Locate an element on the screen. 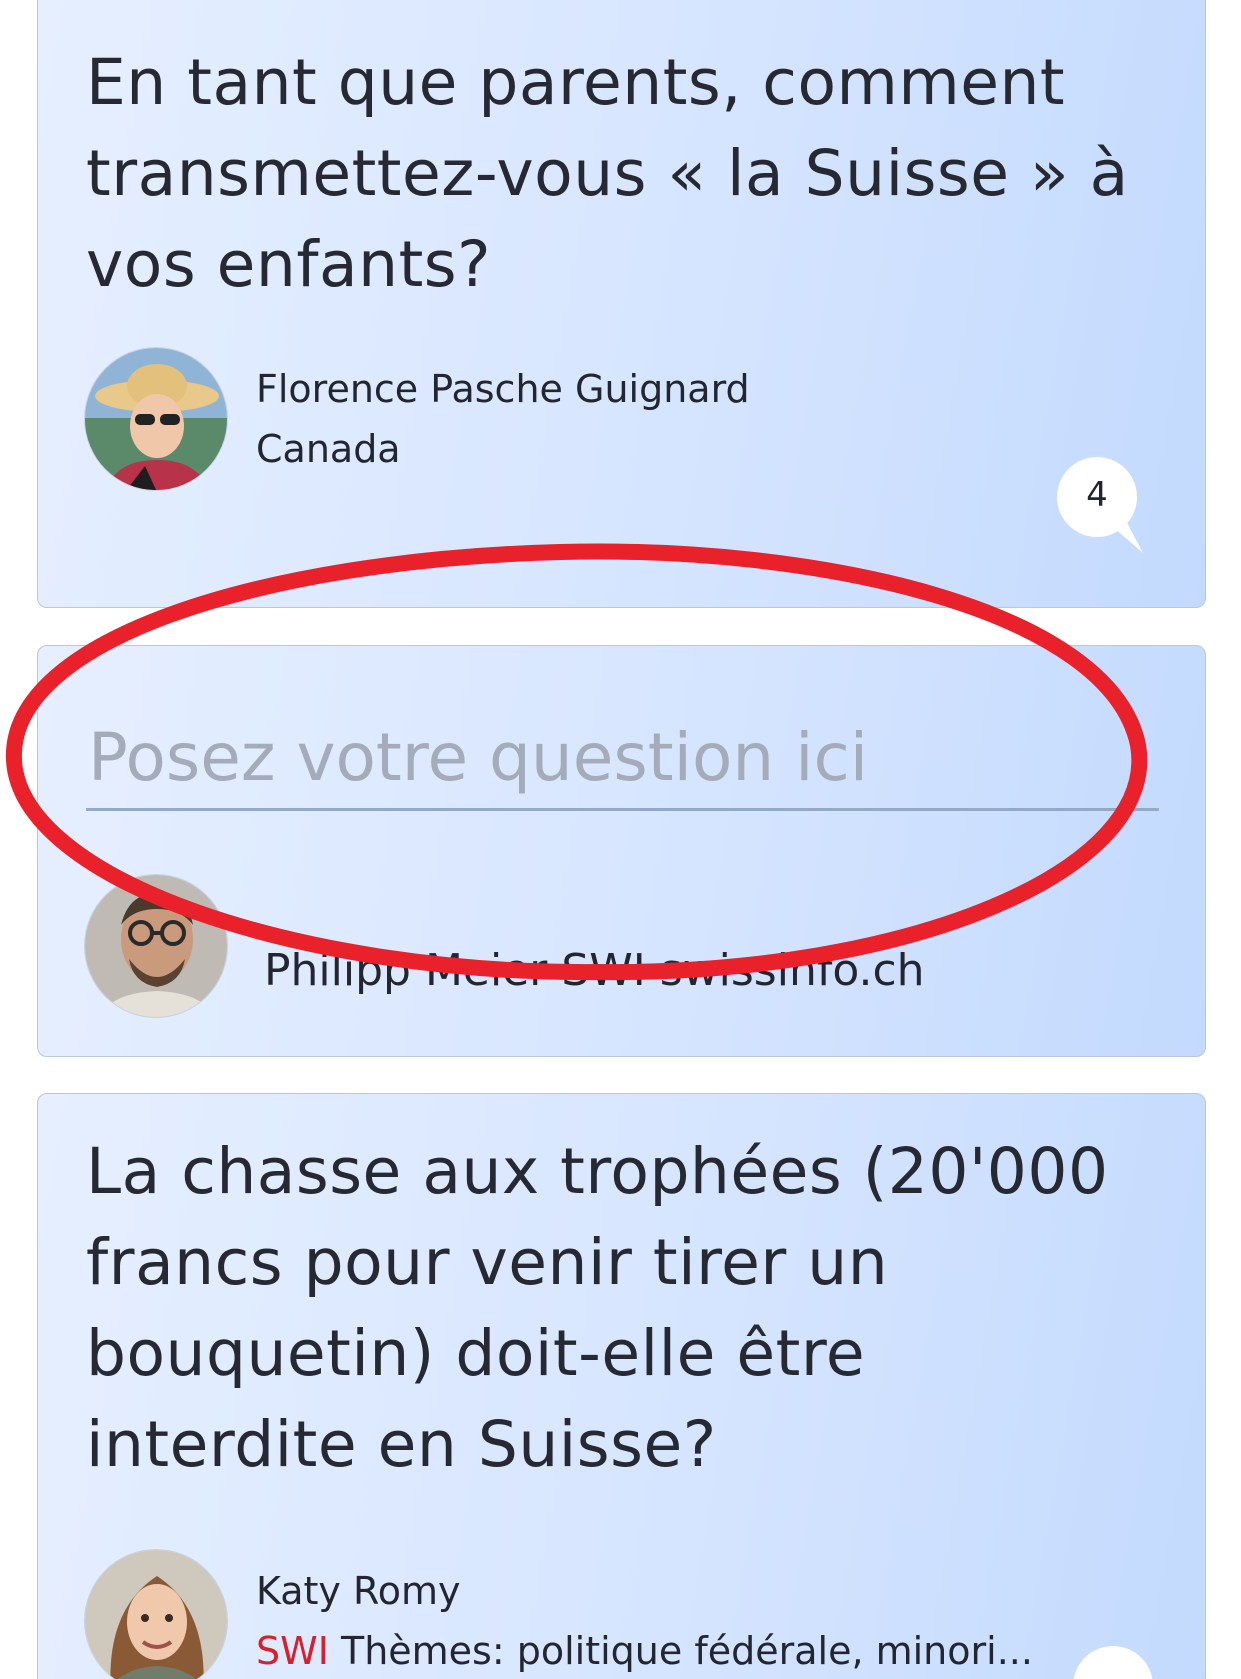 Image resolution: width=1241 pixels, height=1679 pixels. comment-count: 4 is located at coordinates (1097, 495).